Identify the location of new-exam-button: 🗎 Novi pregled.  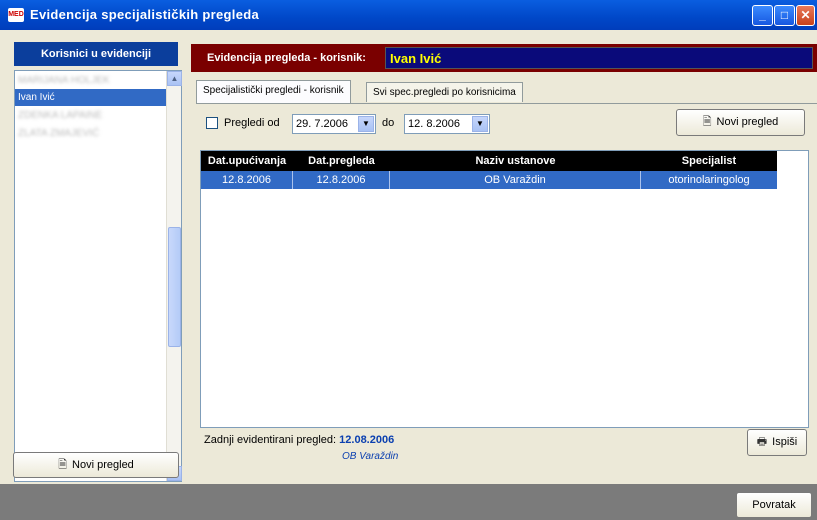
(740, 122).